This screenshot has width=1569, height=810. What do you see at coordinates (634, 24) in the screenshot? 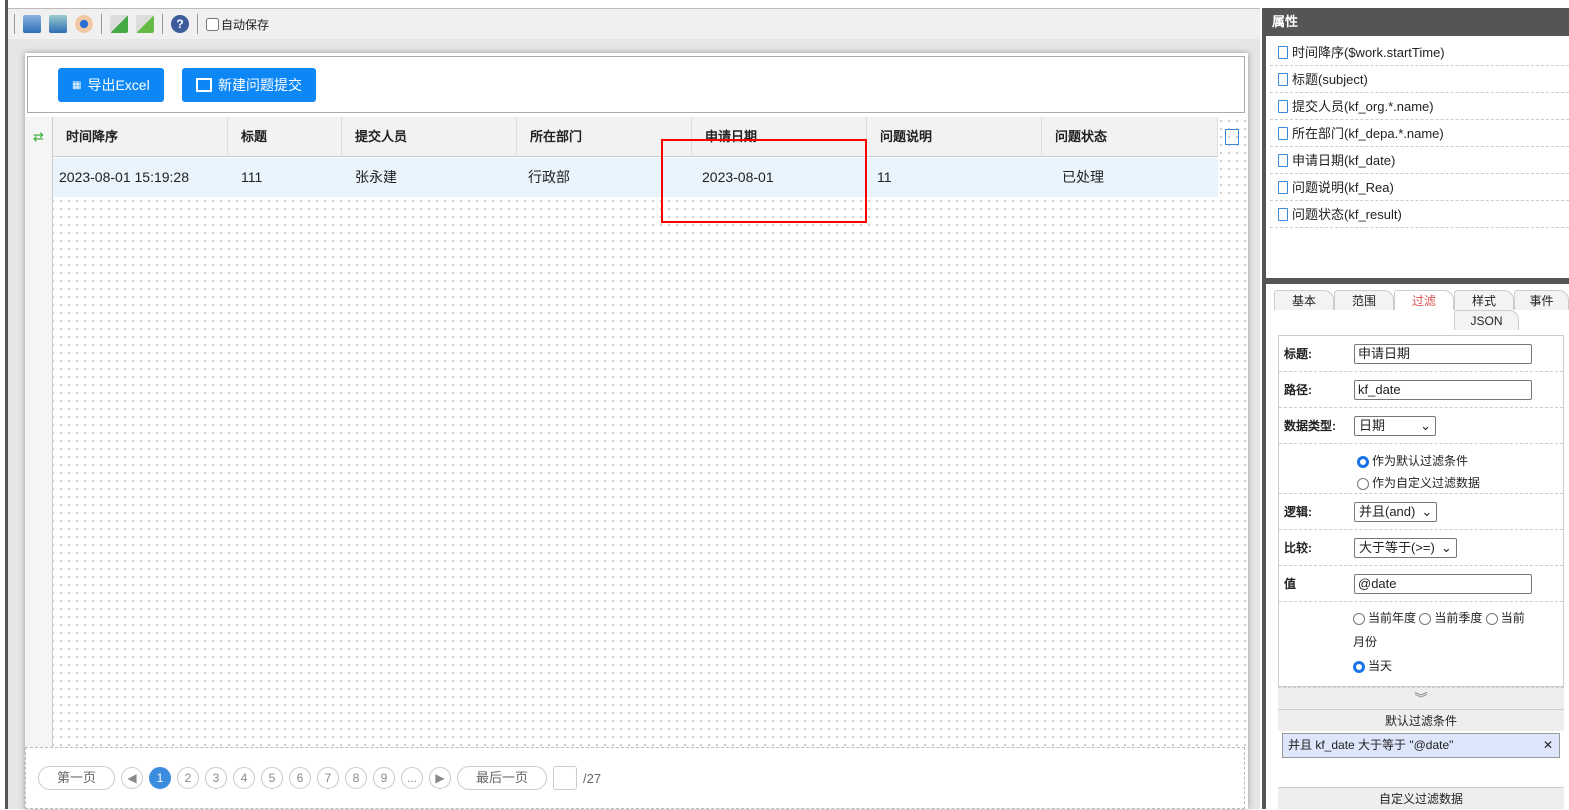
I see `toolbar: ? 自动保存` at bounding box center [634, 24].